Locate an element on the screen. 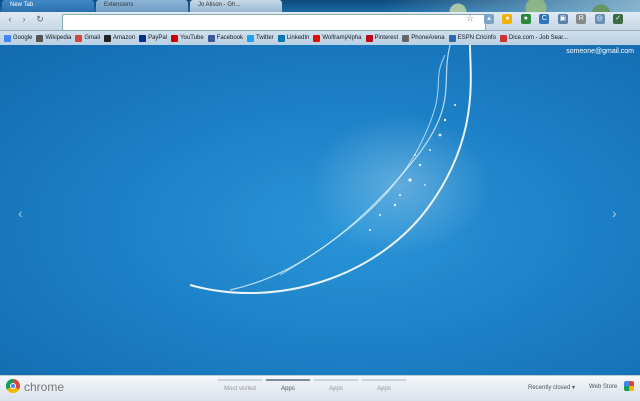  extension-green-icon: ● is located at coordinates (525, 19).